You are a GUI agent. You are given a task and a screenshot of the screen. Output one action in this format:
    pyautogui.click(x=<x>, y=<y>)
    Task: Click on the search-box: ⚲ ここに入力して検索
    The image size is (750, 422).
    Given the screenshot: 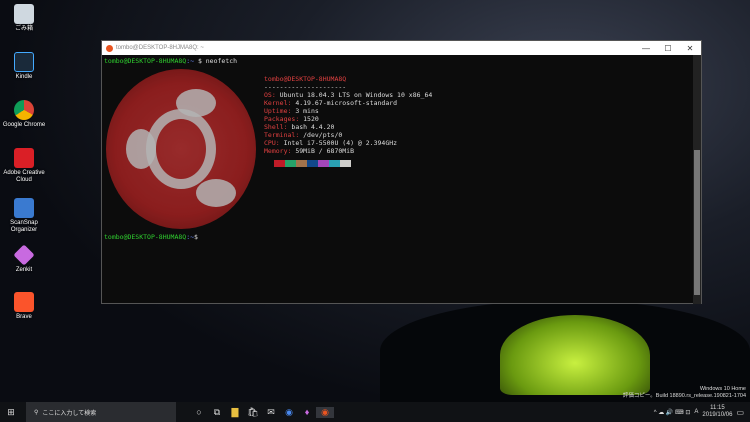 What is the action you would take?
    pyautogui.click(x=101, y=412)
    